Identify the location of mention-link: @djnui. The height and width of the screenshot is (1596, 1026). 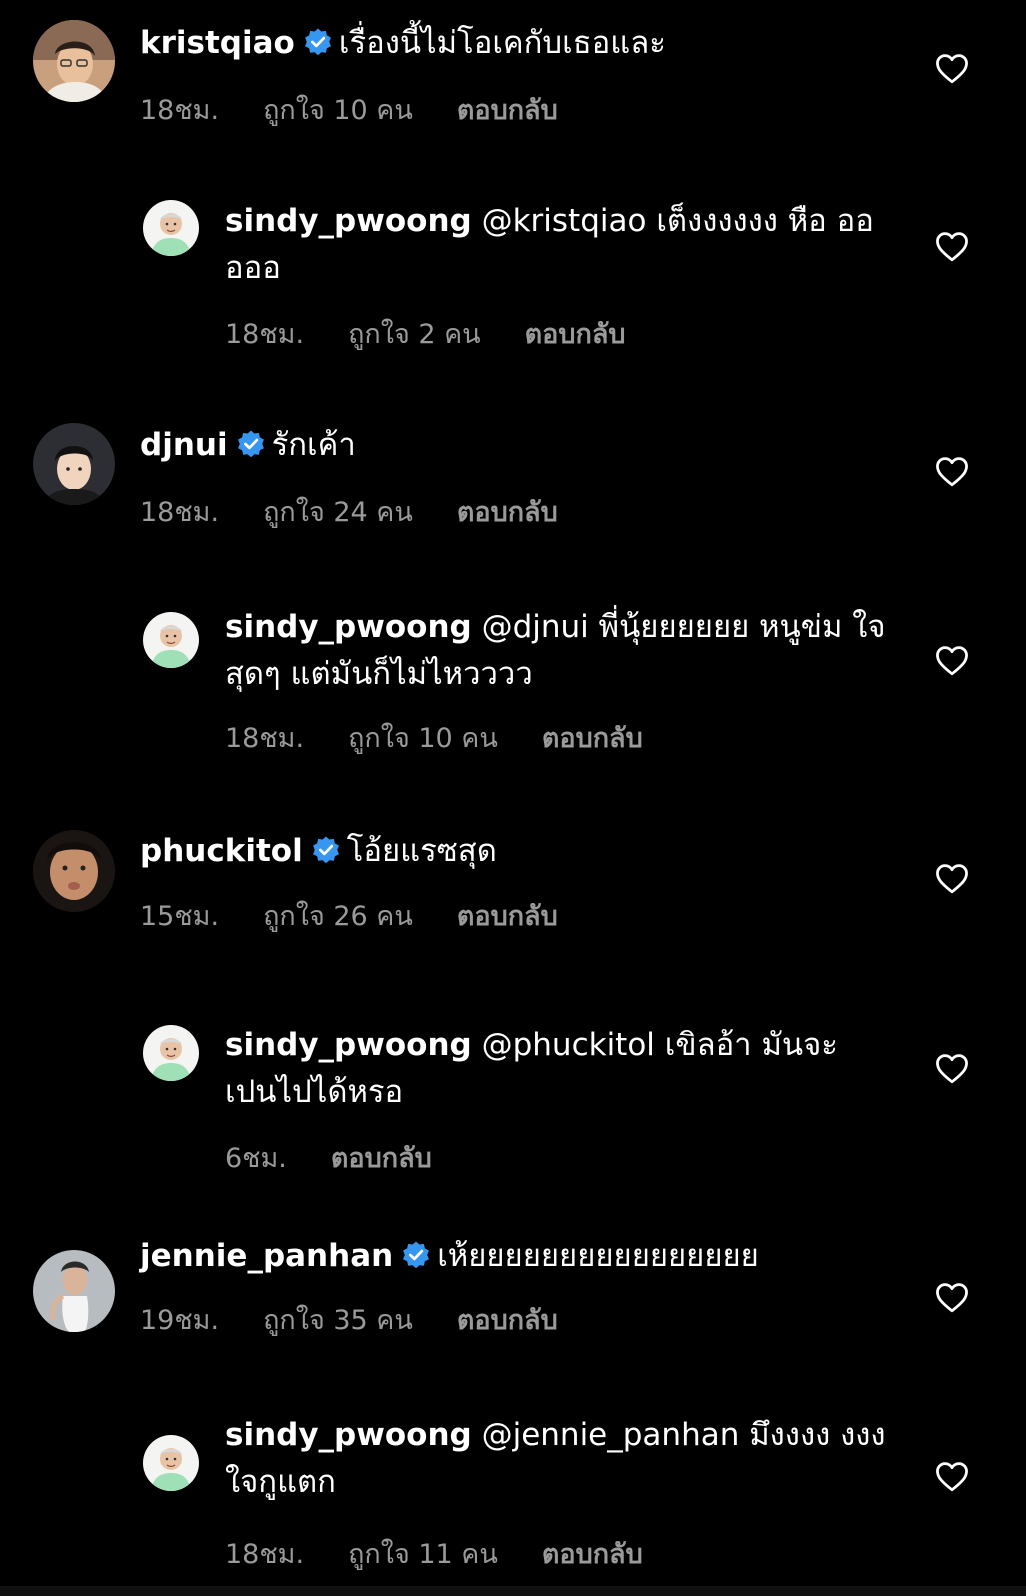
(535, 627).